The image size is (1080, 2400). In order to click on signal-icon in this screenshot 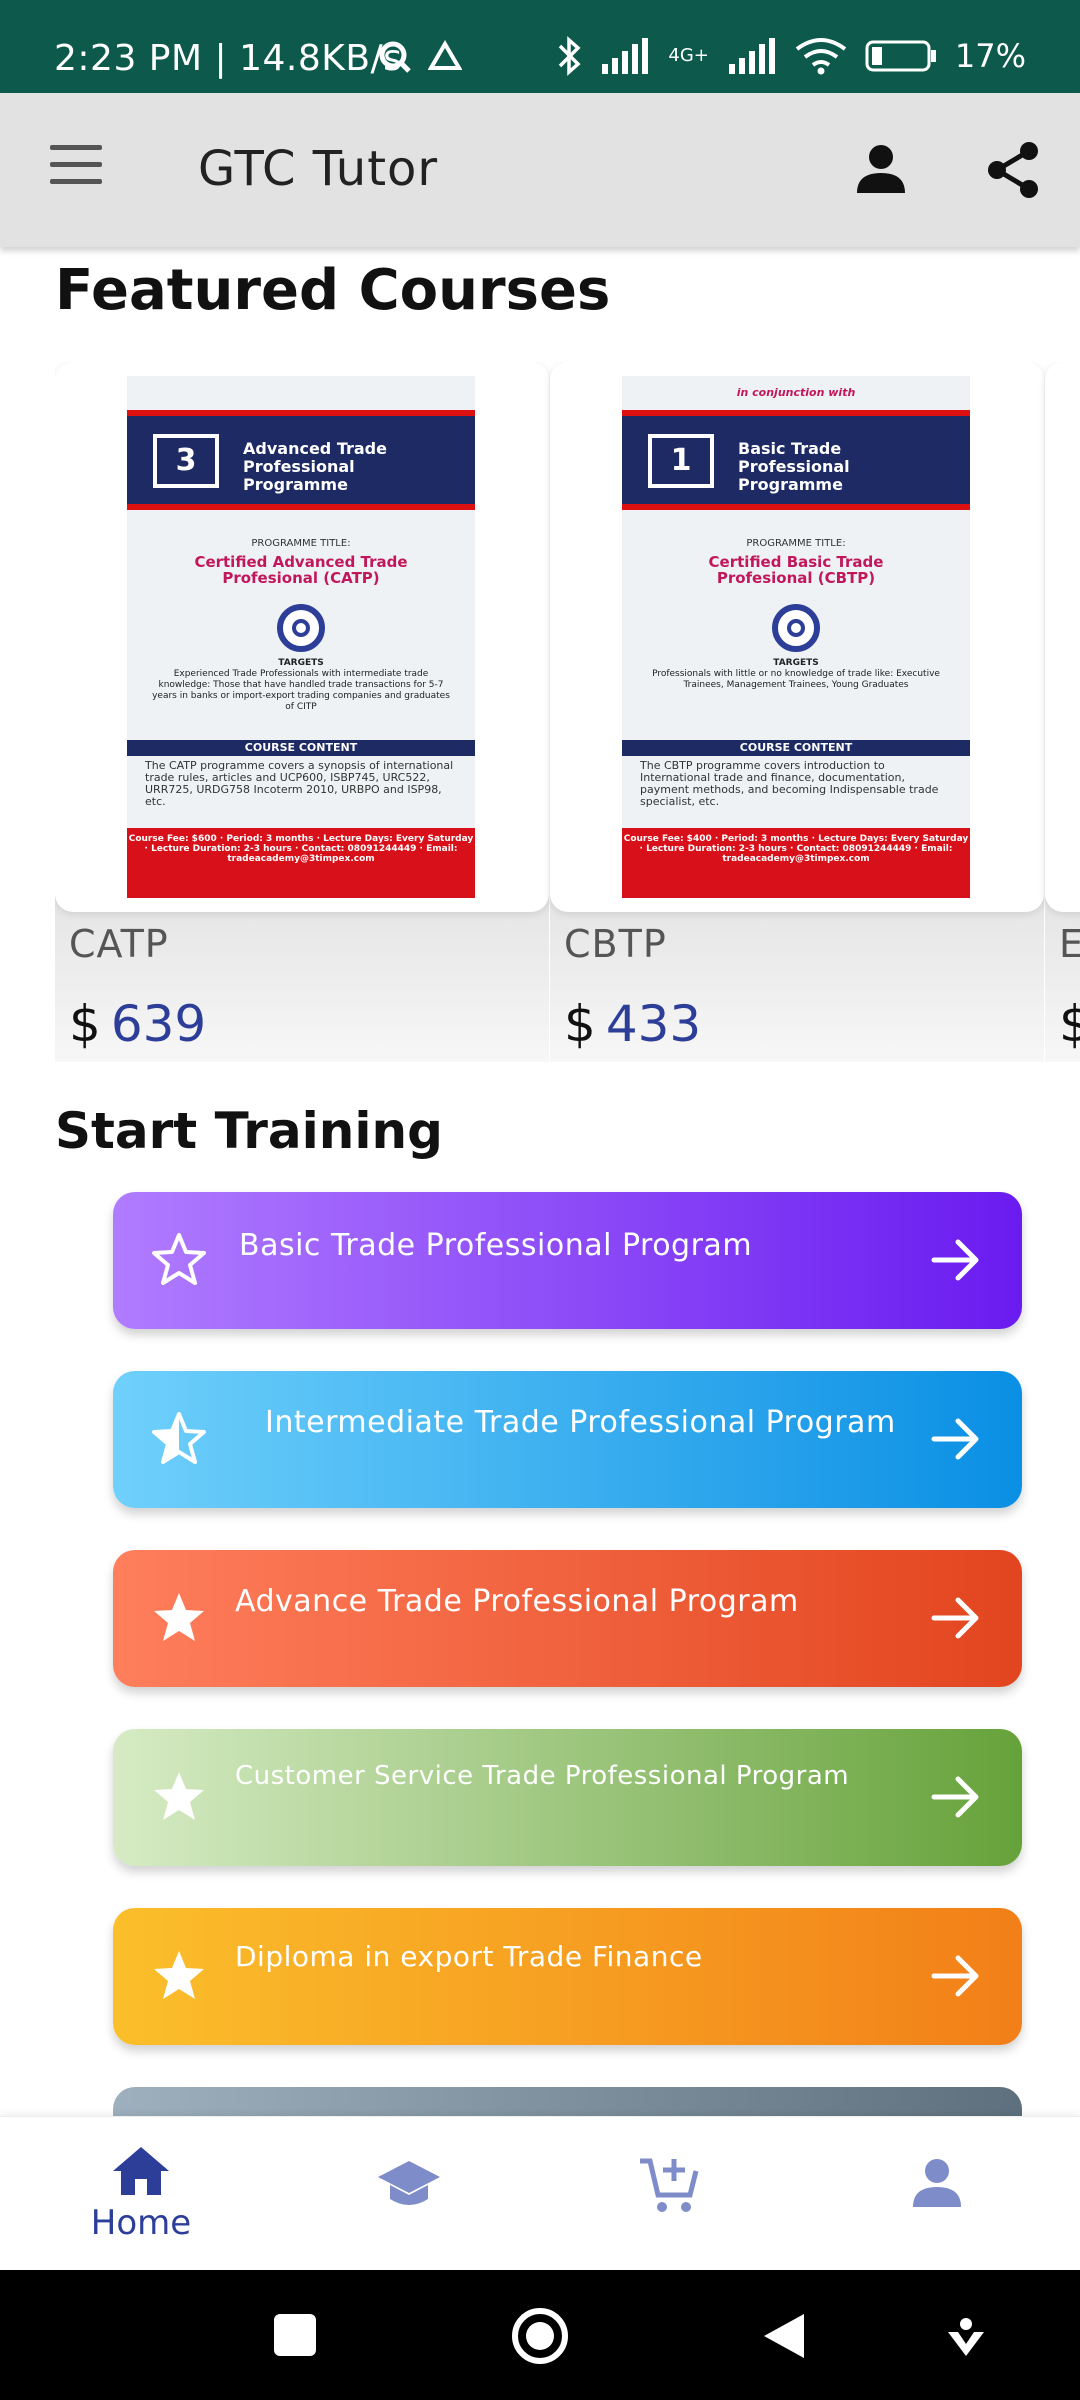, I will do `click(625, 56)`.